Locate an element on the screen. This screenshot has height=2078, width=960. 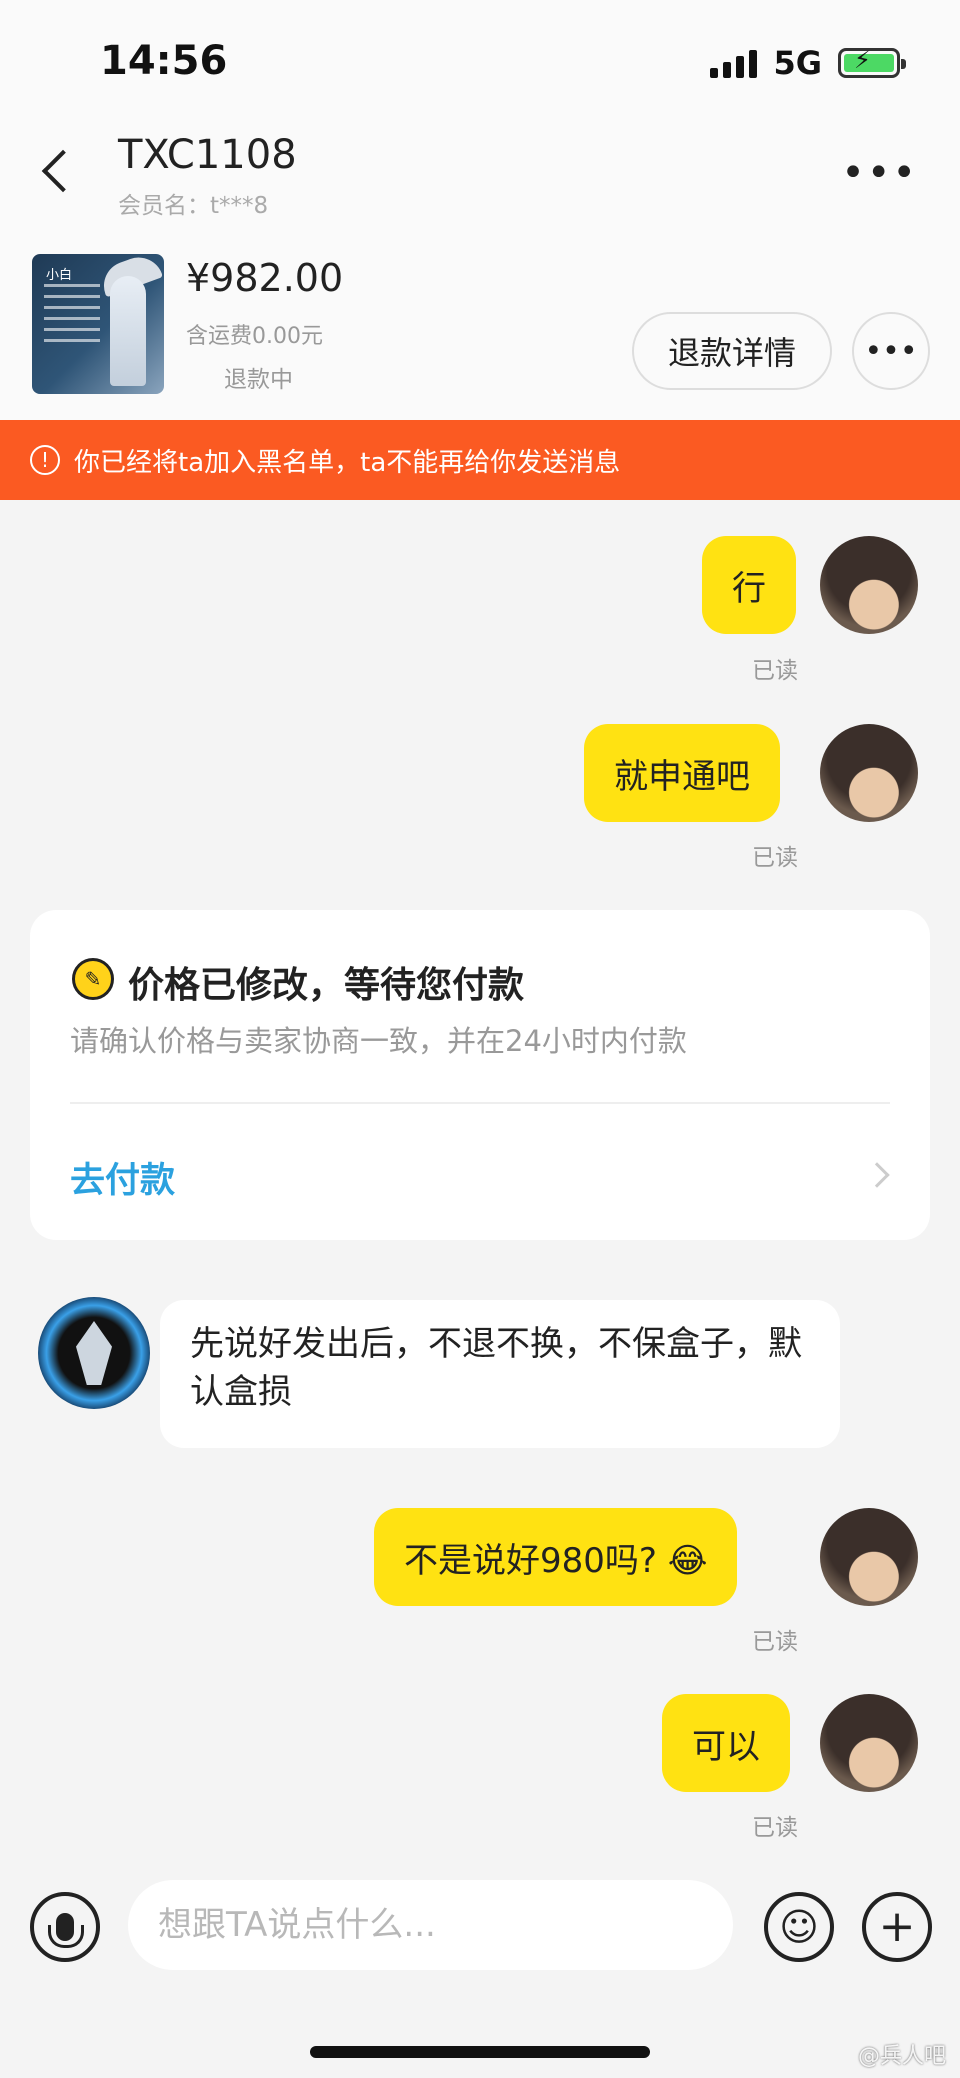
refund-status: 退款中 is located at coordinates (258, 380).